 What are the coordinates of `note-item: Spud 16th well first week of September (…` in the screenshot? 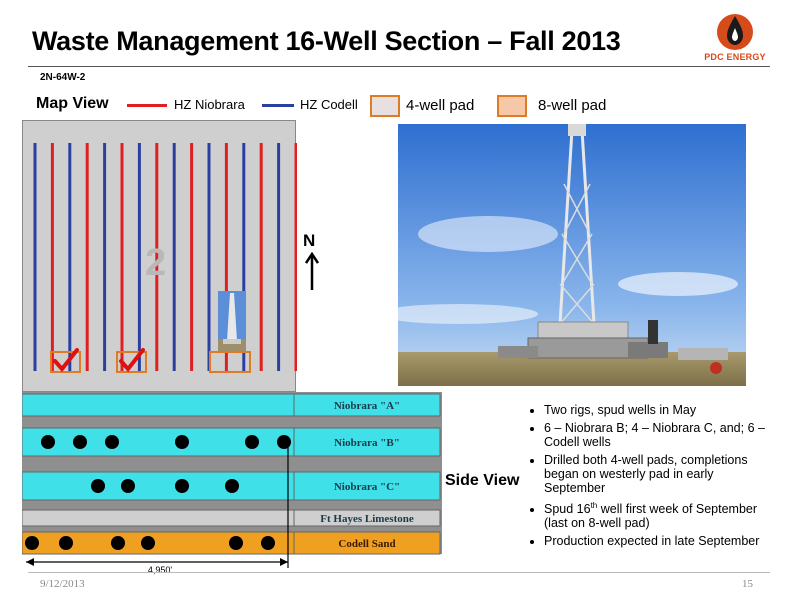 It's located at (656, 514).